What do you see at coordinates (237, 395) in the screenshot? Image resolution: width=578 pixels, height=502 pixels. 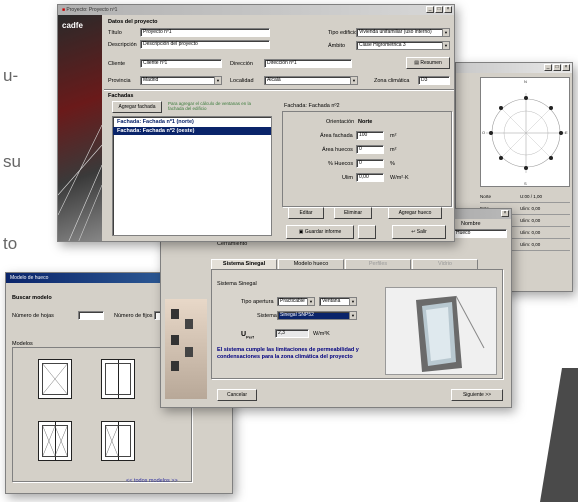 I see `cancel-button: Cancelar` at bounding box center [237, 395].